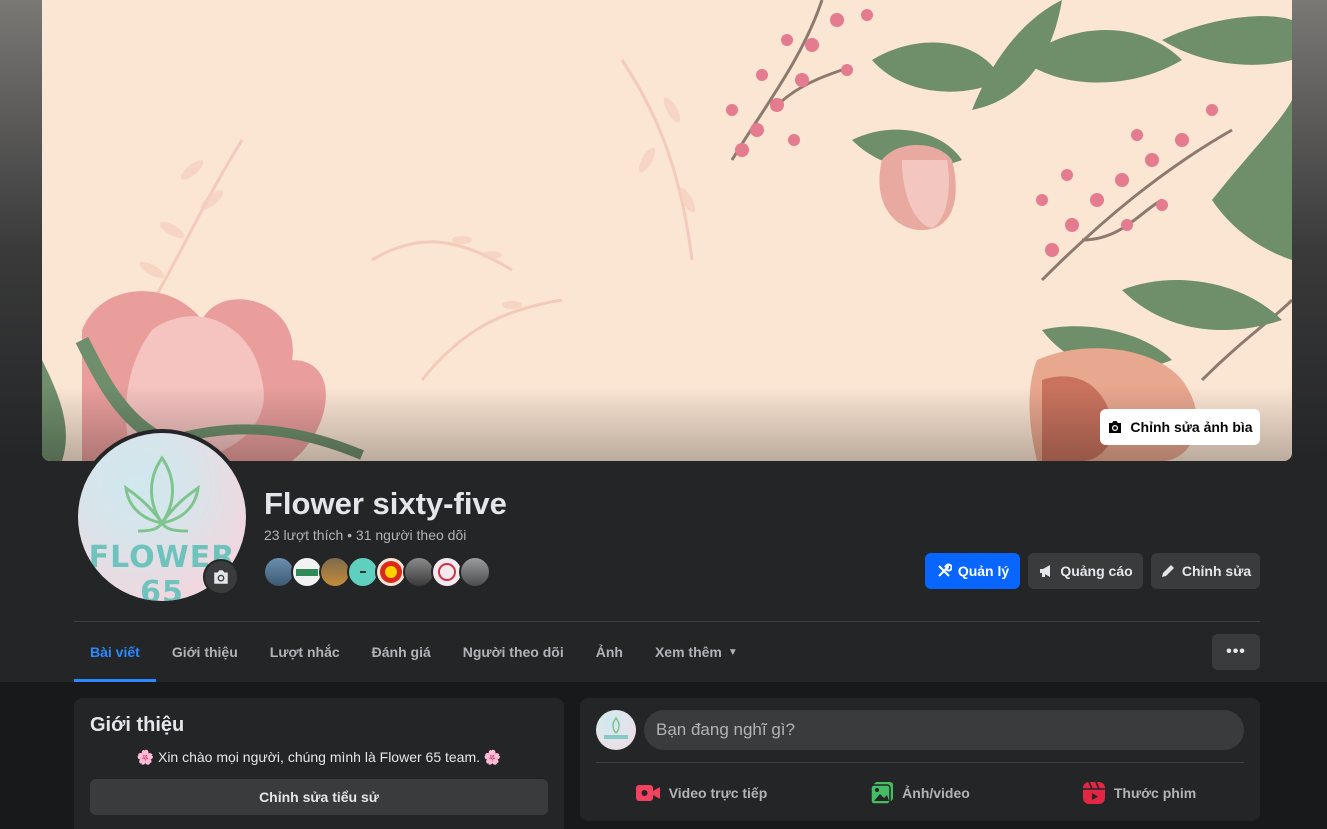  I want to click on composer-input: Bạn đang nghĩ gì?, so click(944, 730).